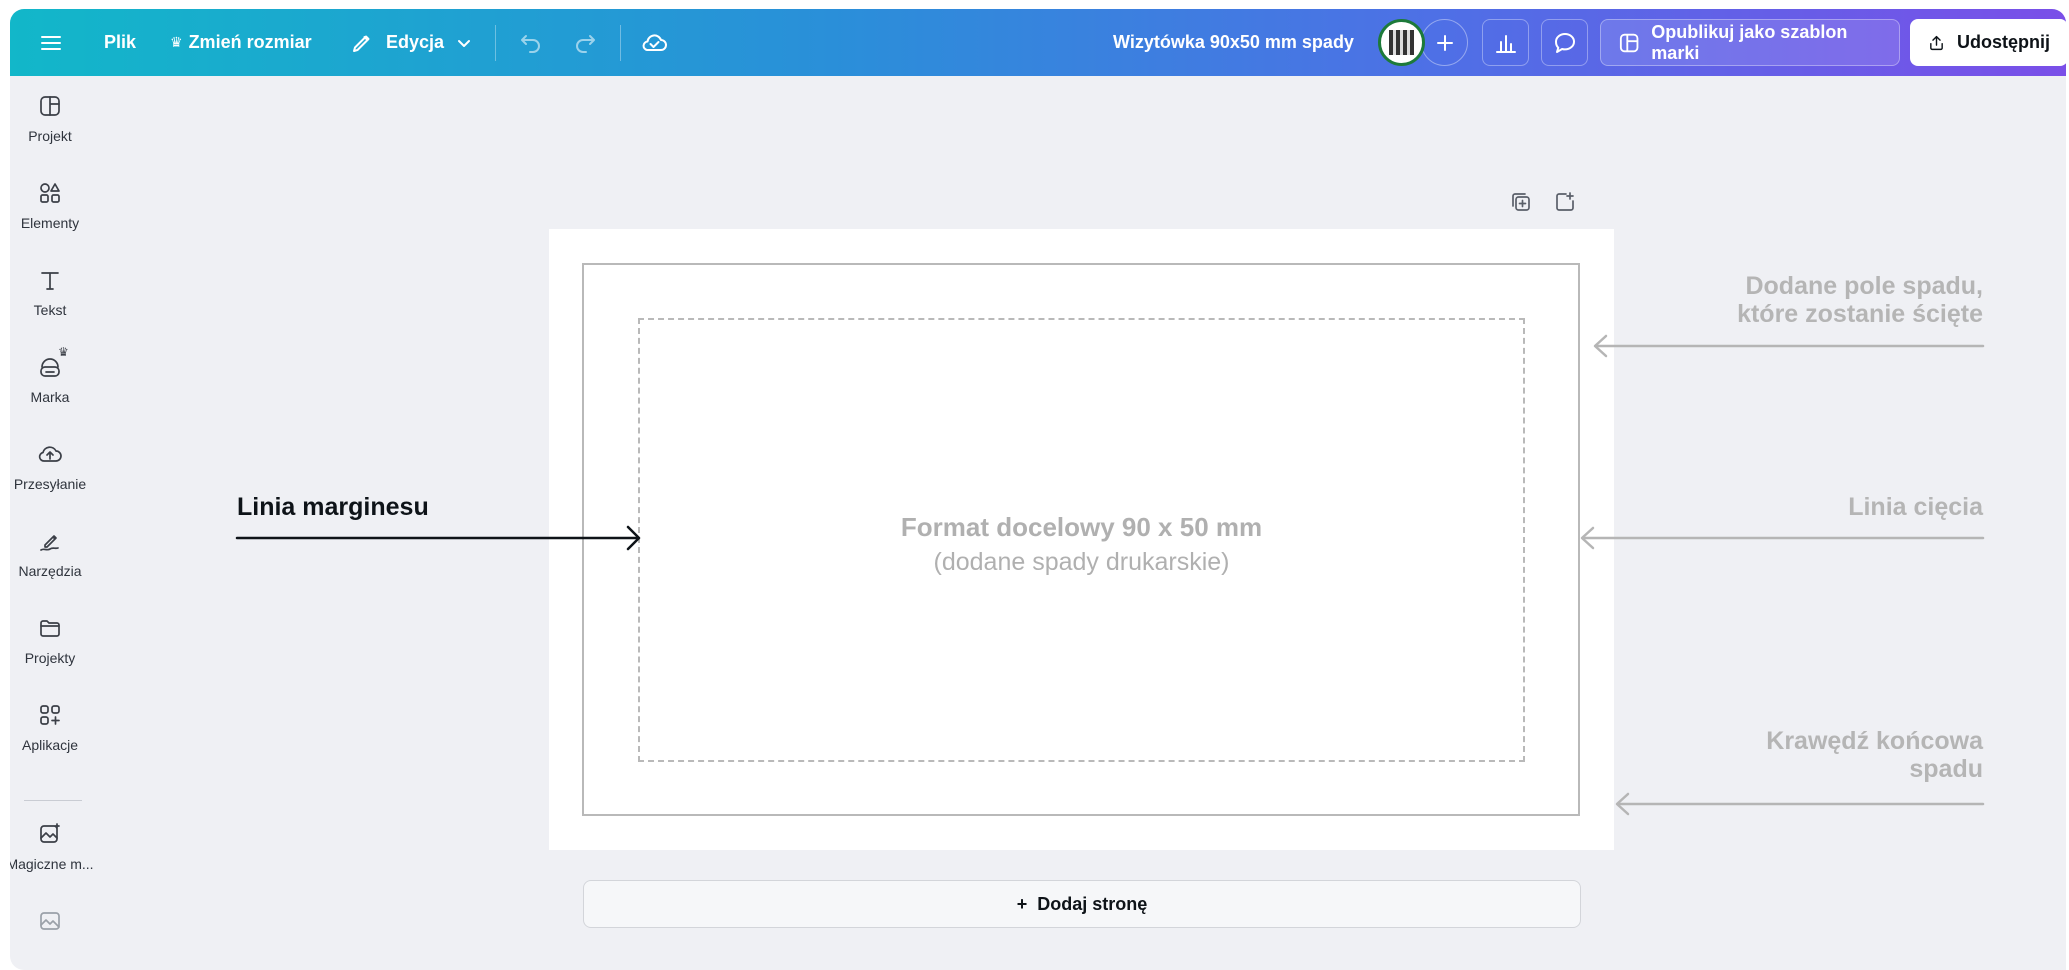 This screenshot has height=970, width=2069. Describe the element at coordinates (50, 921) in the screenshot. I see `image-icon` at that location.